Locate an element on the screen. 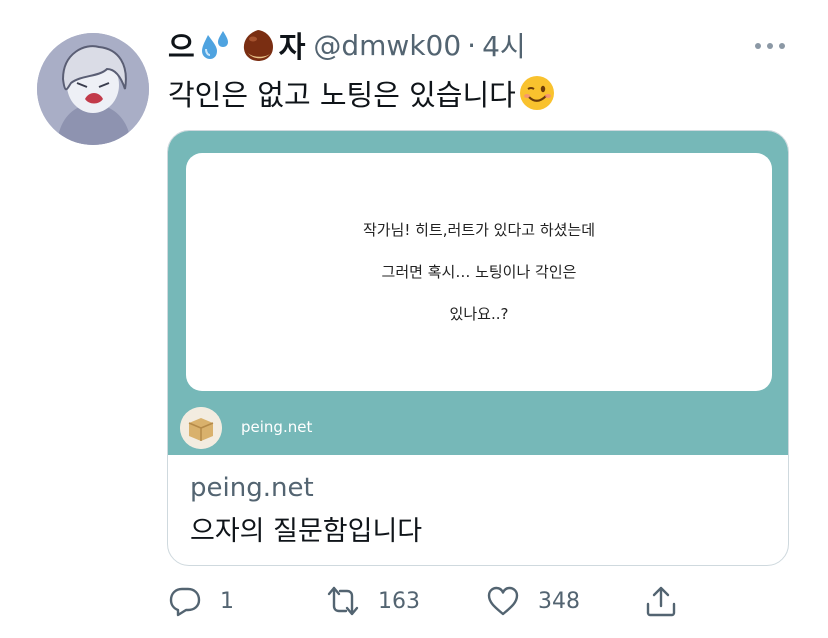  tweet-text-content: 각인은 없고 노팅은 있습니다 is located at coordinates (342, 95).